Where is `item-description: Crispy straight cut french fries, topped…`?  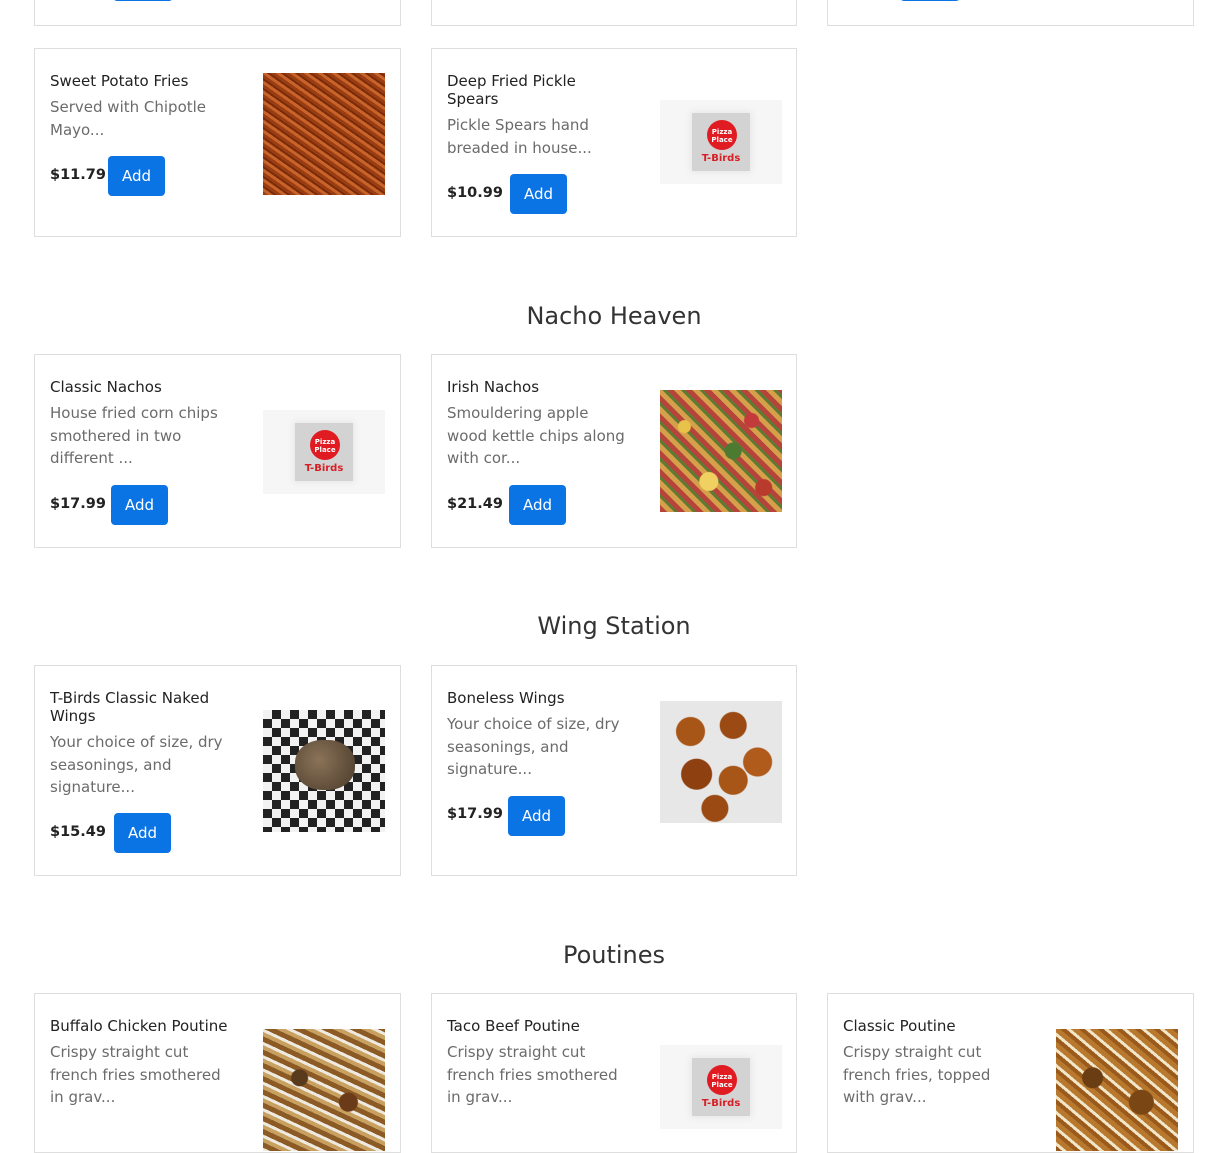 item-description: Crispy straight cut french fries, topped… is located at coordinates (917, 1074).